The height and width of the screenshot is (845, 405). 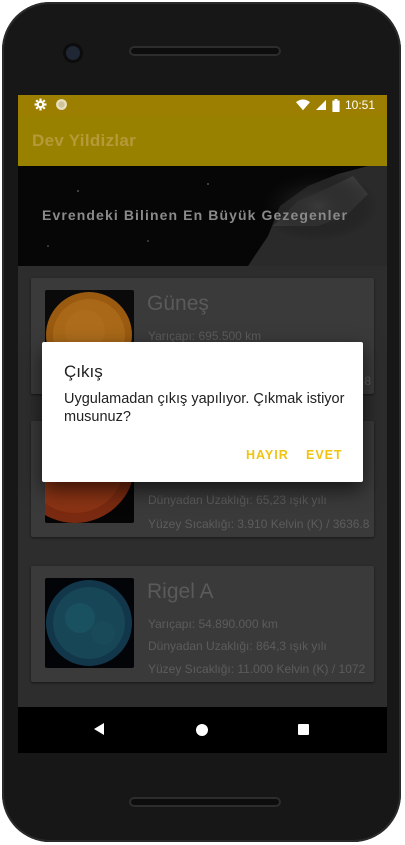 I want to click on bottom-speaker, so click(x=205, y=802).